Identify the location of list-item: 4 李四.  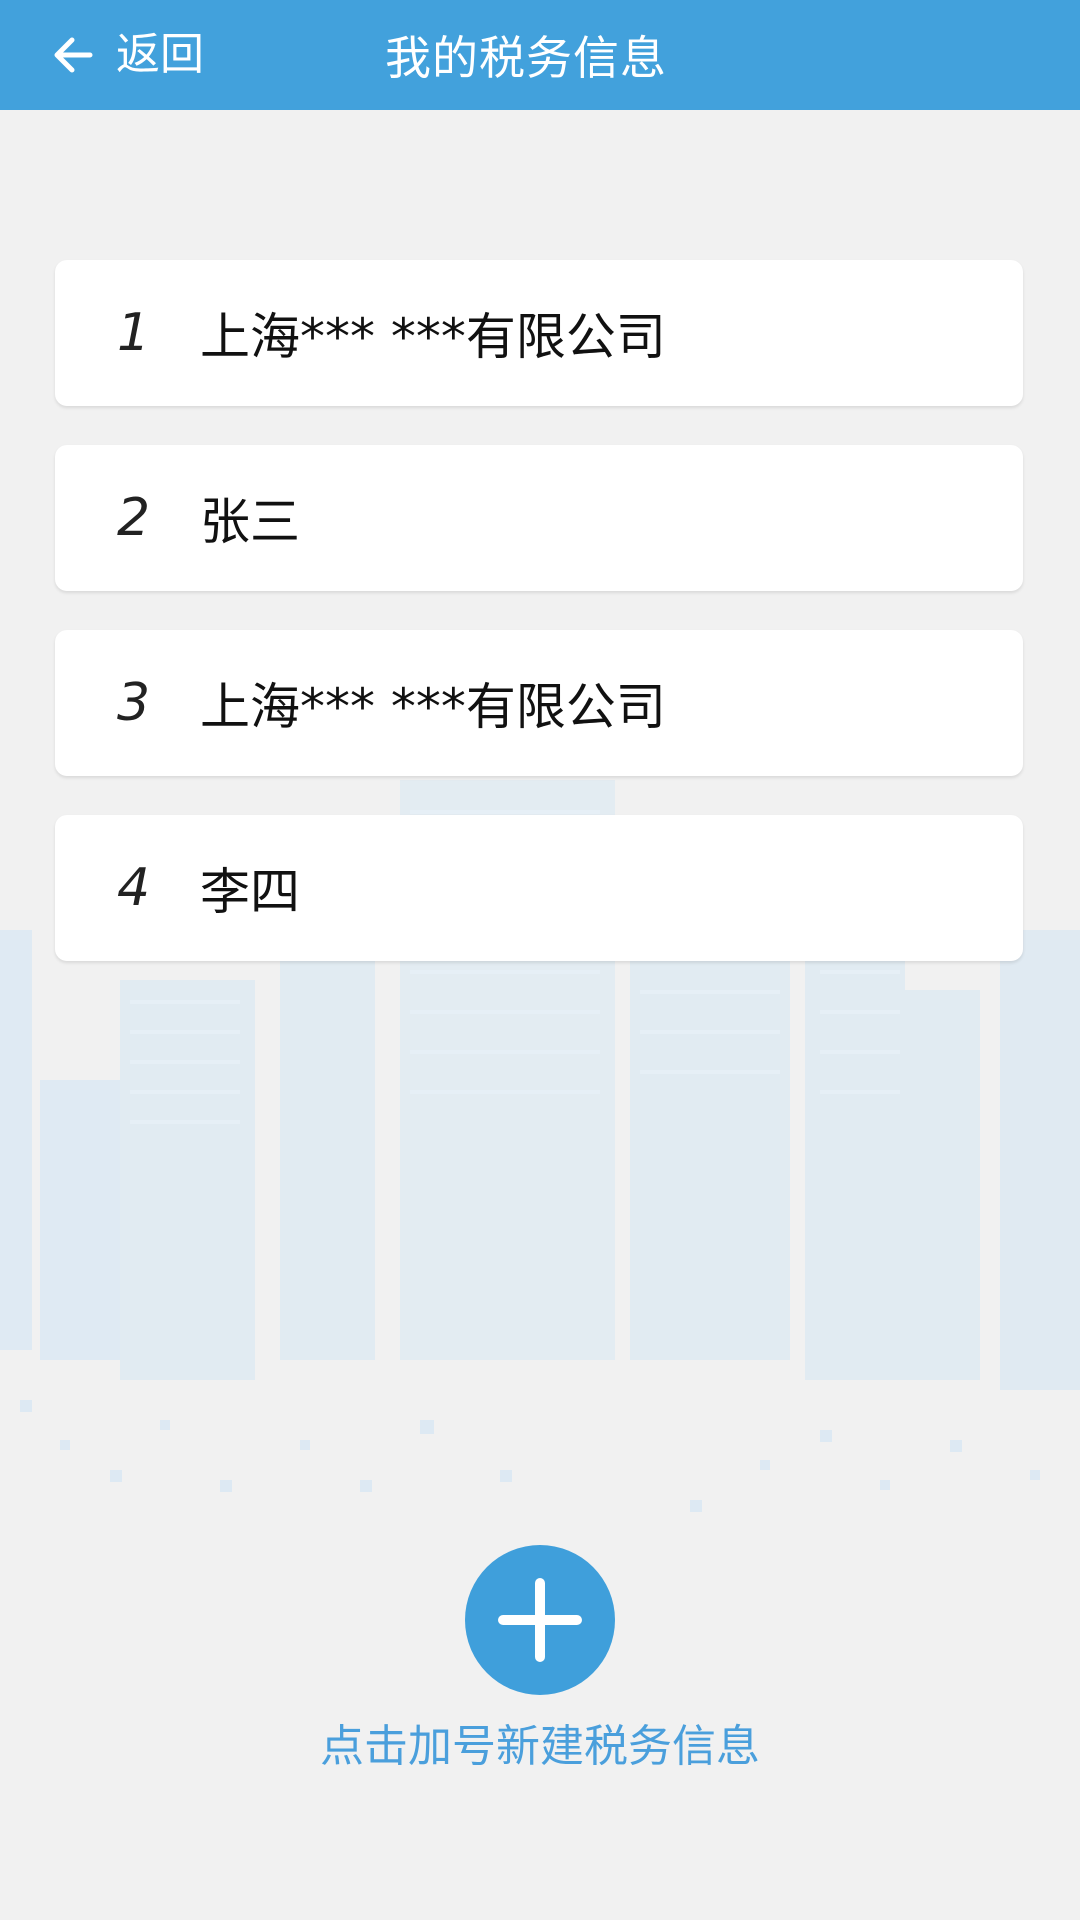
(539, 888).